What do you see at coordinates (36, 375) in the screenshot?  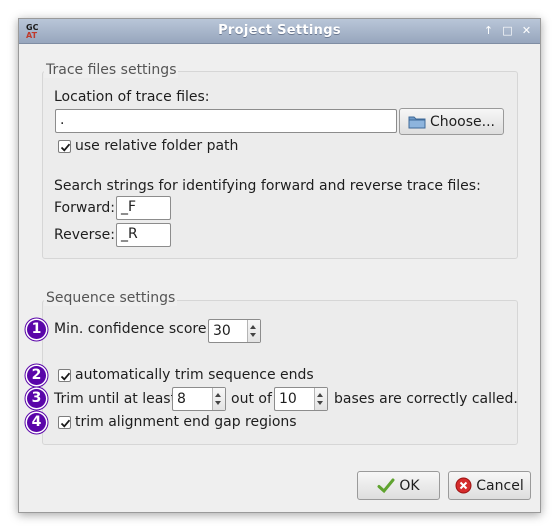 I see `annotation-badge-2: 2` at bounding box center [36, 375].